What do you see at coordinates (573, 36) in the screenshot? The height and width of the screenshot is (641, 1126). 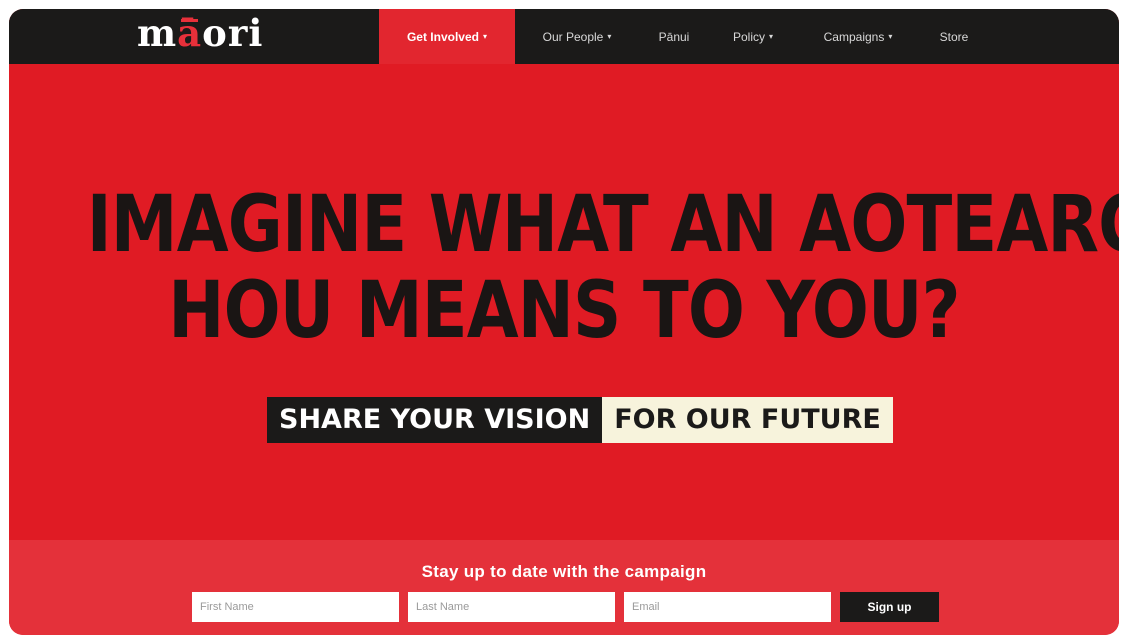 I see `nav-item-label: Our People` at bounding box center [573, 36].